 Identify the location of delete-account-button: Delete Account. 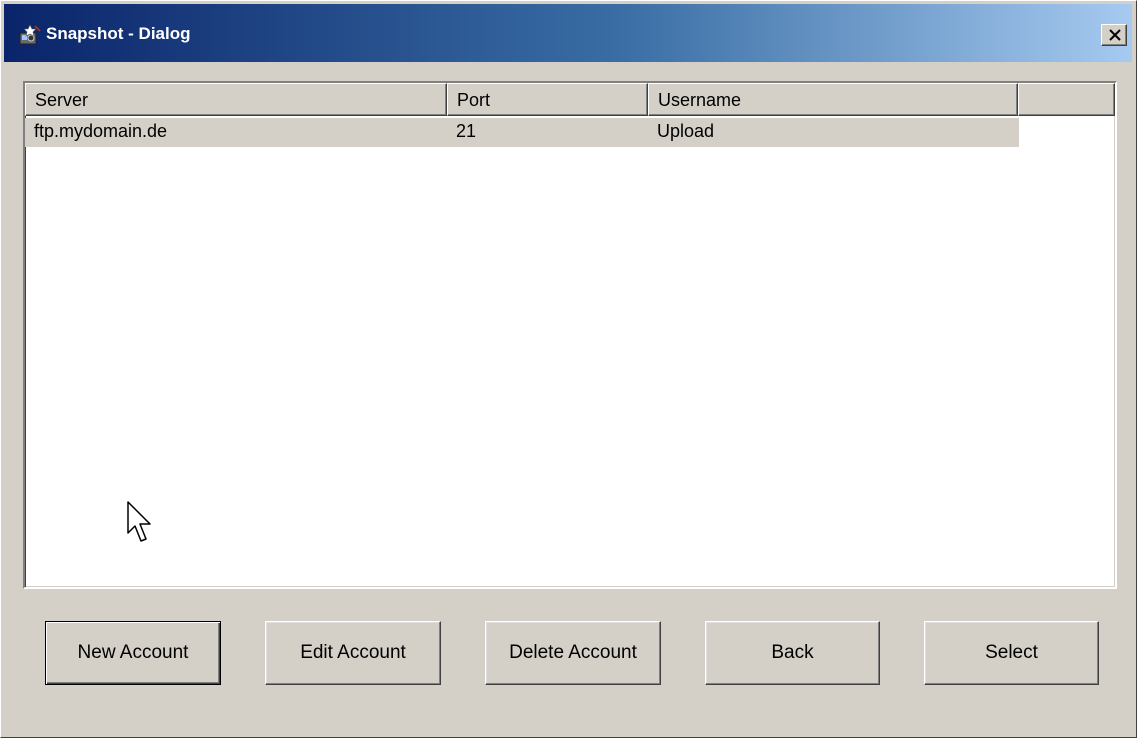
(573, 653).